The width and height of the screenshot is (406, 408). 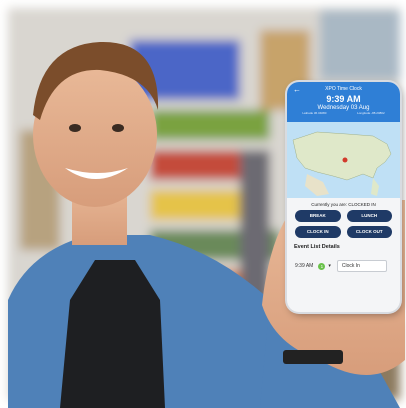 I want to click on coordinates: Latitude 36.34080 Longitude -88.20802, so click(x=343, y=113).